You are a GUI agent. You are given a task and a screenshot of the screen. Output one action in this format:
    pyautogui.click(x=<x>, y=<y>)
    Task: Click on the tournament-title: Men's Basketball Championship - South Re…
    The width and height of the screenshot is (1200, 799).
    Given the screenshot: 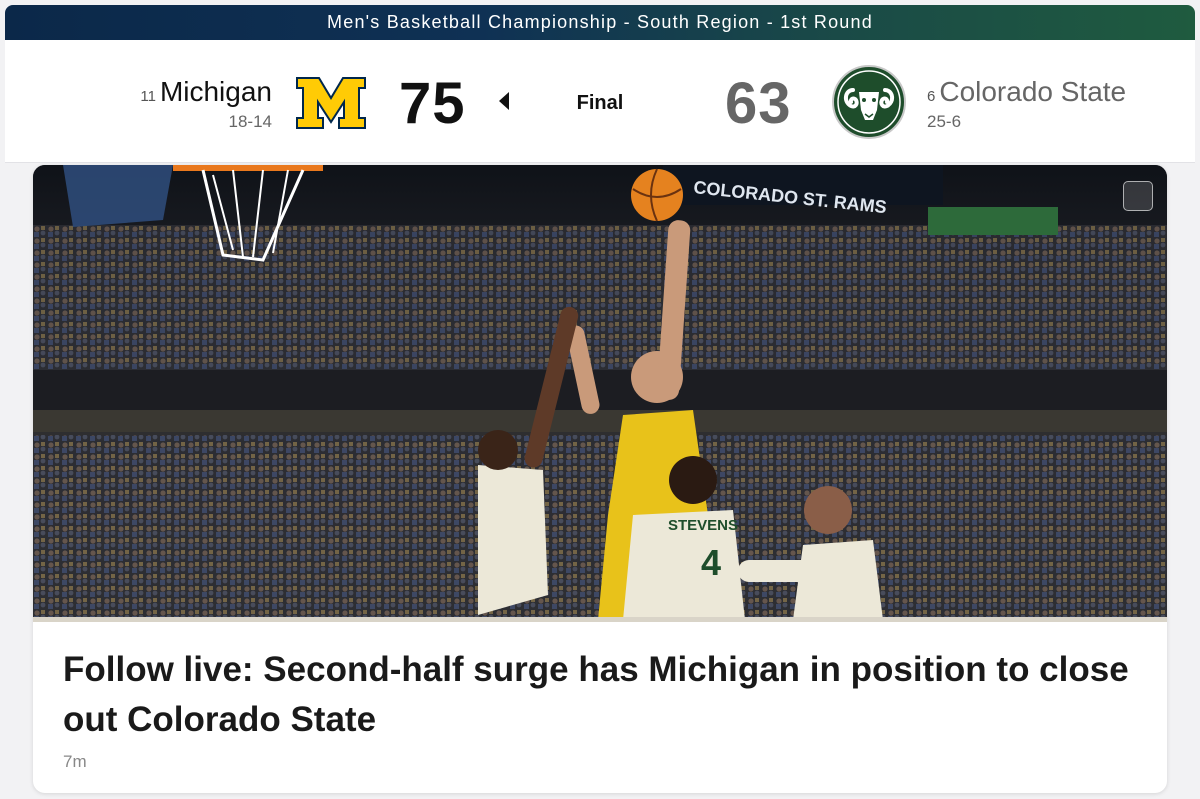 What is the action you would take?
    pyautogui.click(x=600, y=22)
    